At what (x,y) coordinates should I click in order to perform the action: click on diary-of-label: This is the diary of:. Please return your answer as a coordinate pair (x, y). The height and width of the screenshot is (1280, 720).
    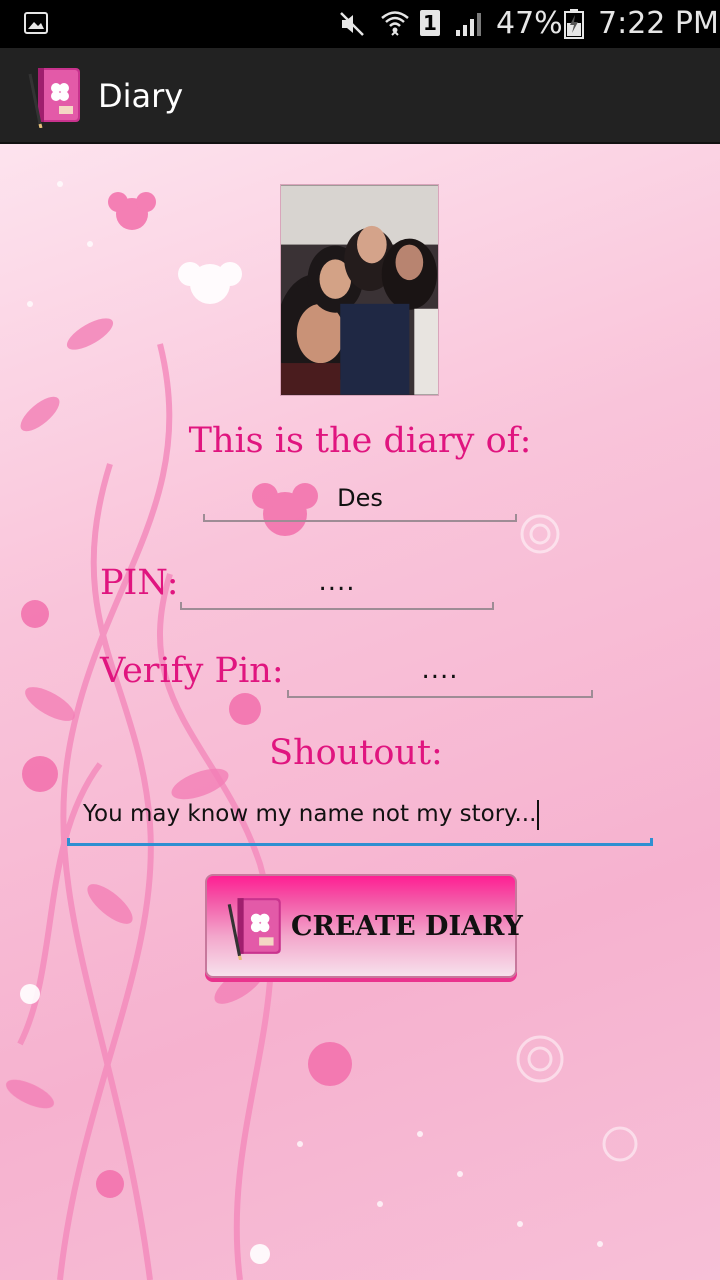
    Looking at the image, I should click on (360, 441).